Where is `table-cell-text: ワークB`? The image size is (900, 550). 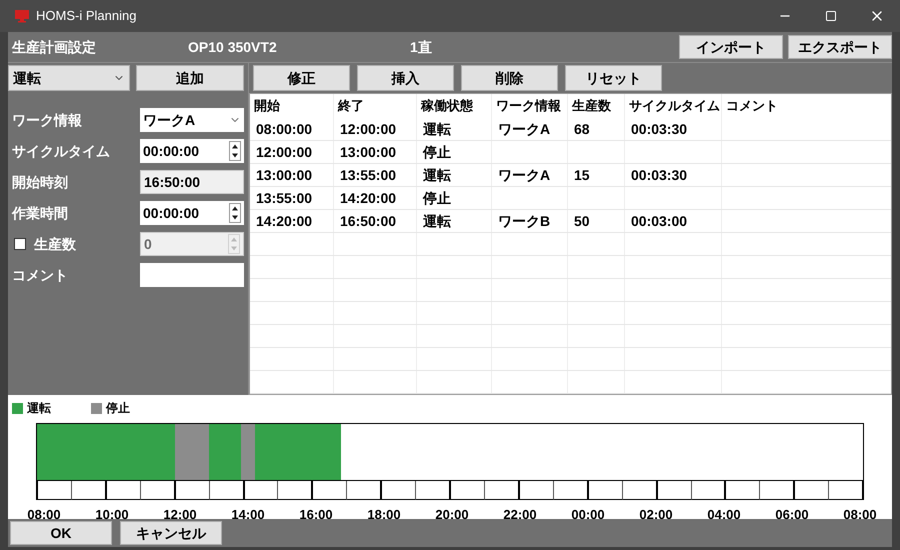
table-cell-text: ワークB is located at coordinates (524, 221).